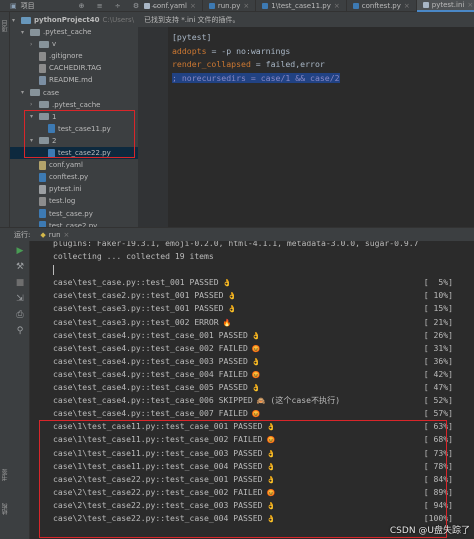 The width and height of the screenshot is (474, 539). Describe the element at coordinates (136, 282) in the screenshot. I see `console-line-text: case\test_case.py::test_001 PASSED` at that location.